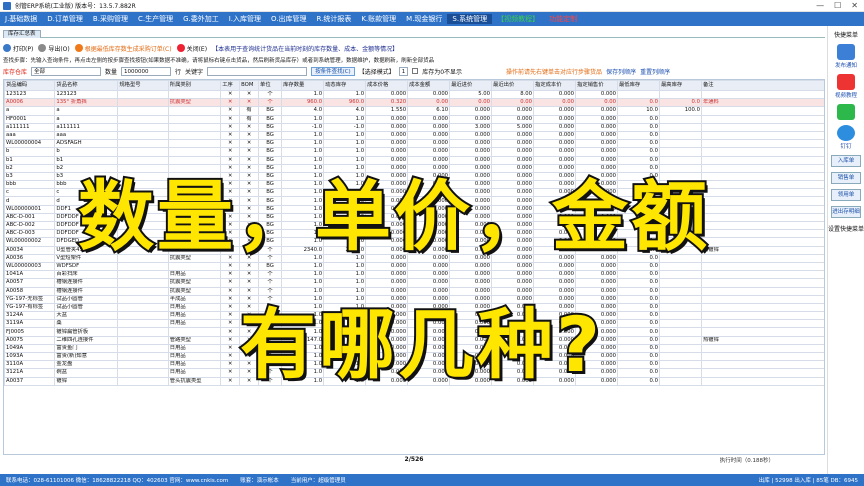  What do you see at coordinates (424, 19) in the screenshot?
I see `menu-cash-bank: M.现金银行` at bounding box center [424, 19].